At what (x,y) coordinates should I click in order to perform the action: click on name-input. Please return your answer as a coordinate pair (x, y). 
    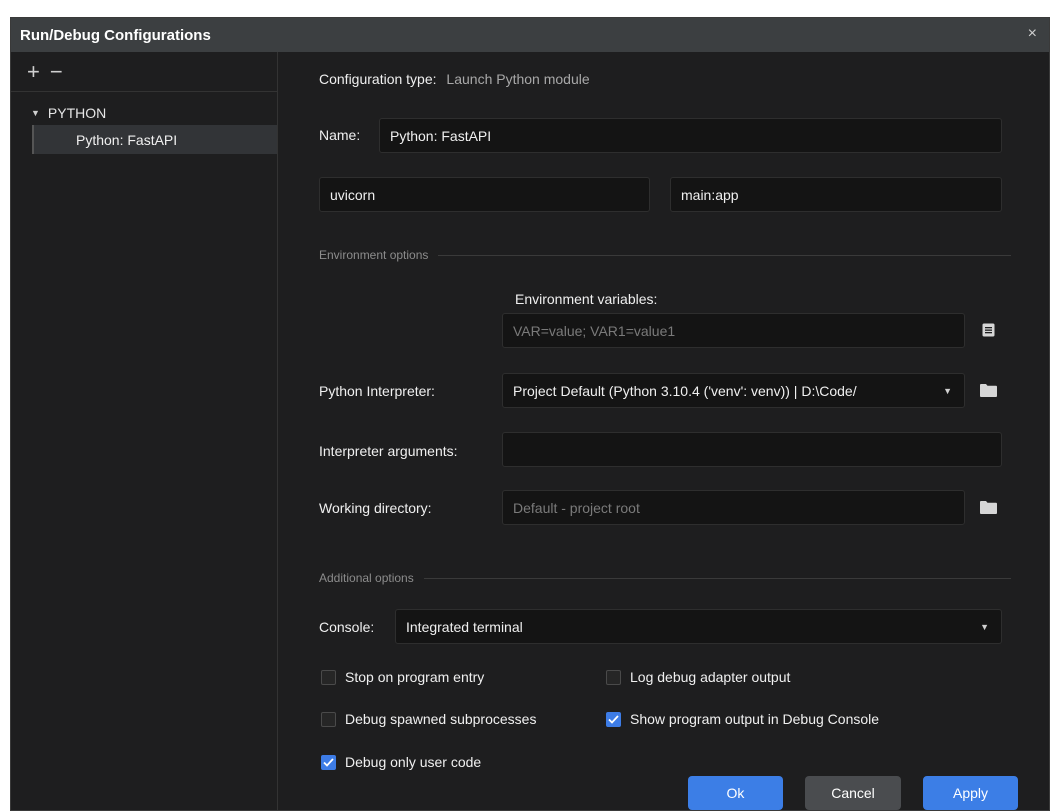
    Looking at the image, I should click on (690, 135).